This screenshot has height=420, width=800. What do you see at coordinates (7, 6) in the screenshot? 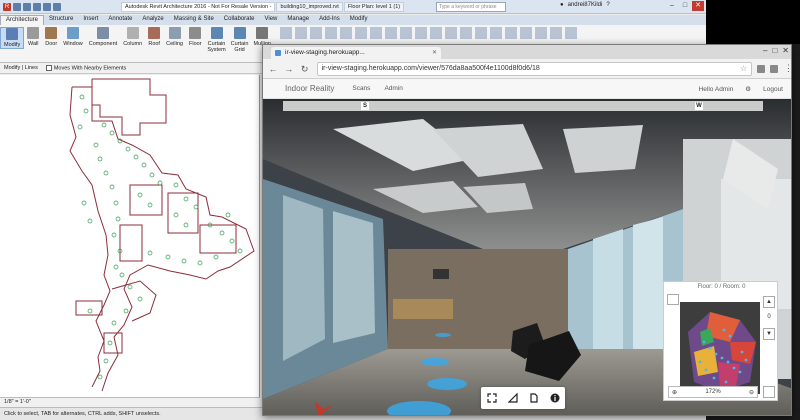
I see `revit-logo-icon: R` at bounding box center [7, 6].